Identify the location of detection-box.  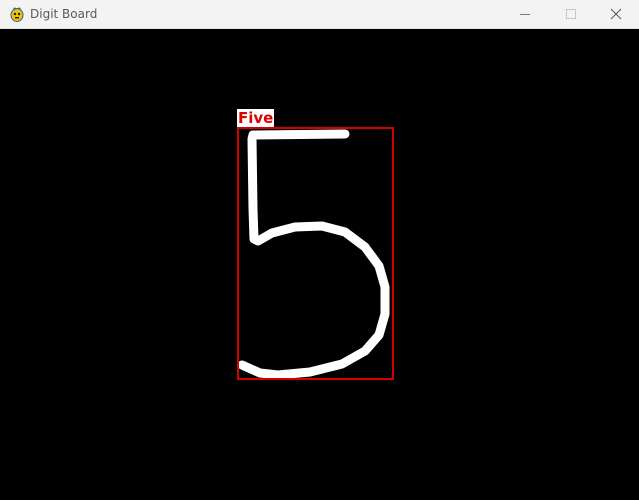
(315, 253).